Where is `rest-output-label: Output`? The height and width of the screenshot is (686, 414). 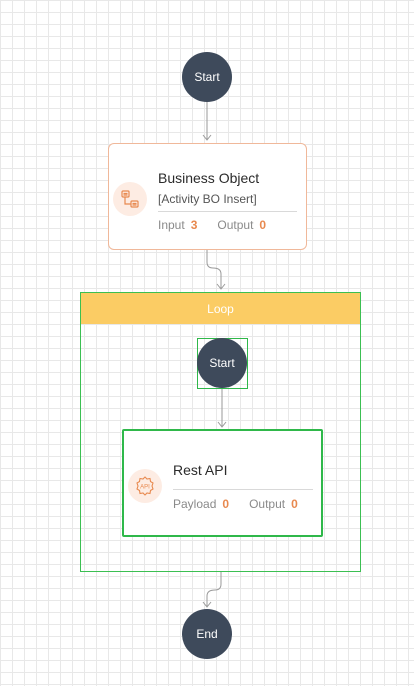
rest-output-label: Output is located at coordinates (267, 504).